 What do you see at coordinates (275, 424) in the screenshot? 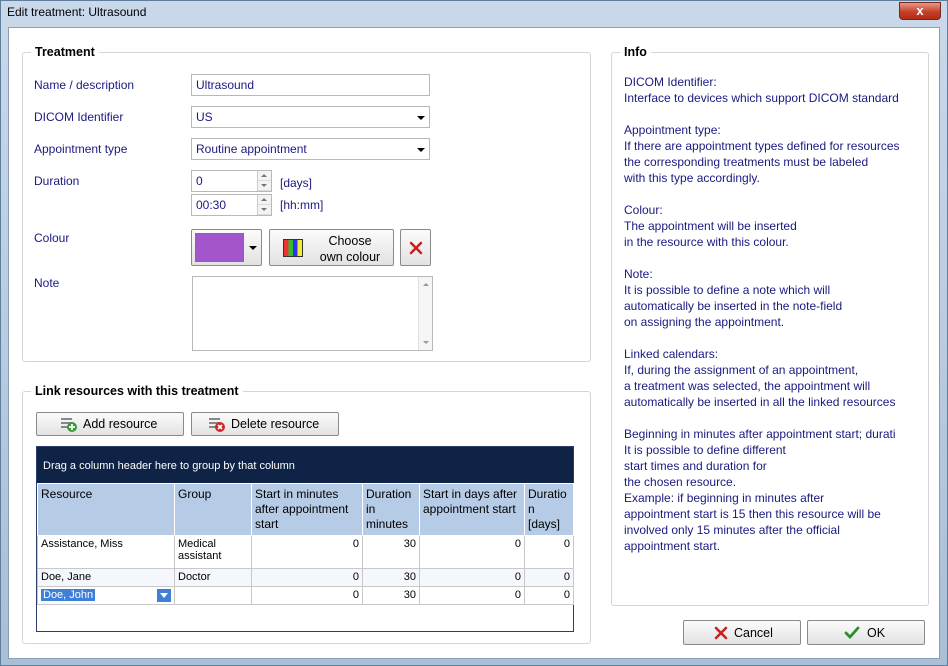
I see `delete-resource-label: Delete resource` at bounding box center [275, 424].